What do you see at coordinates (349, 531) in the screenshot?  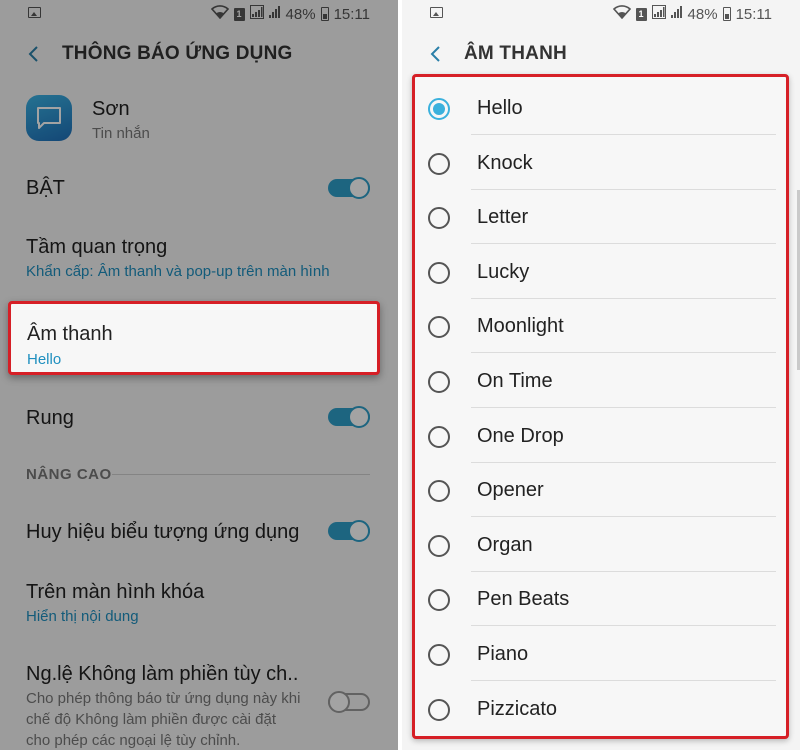 I see `badge-toggle` at bounding box center [349, 531].